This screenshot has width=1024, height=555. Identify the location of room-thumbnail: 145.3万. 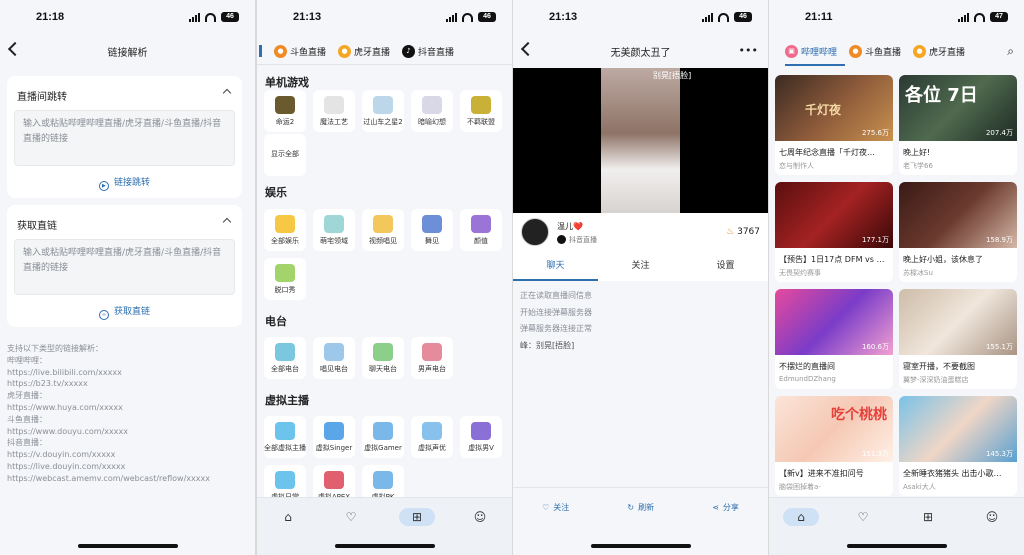
(958, 429).